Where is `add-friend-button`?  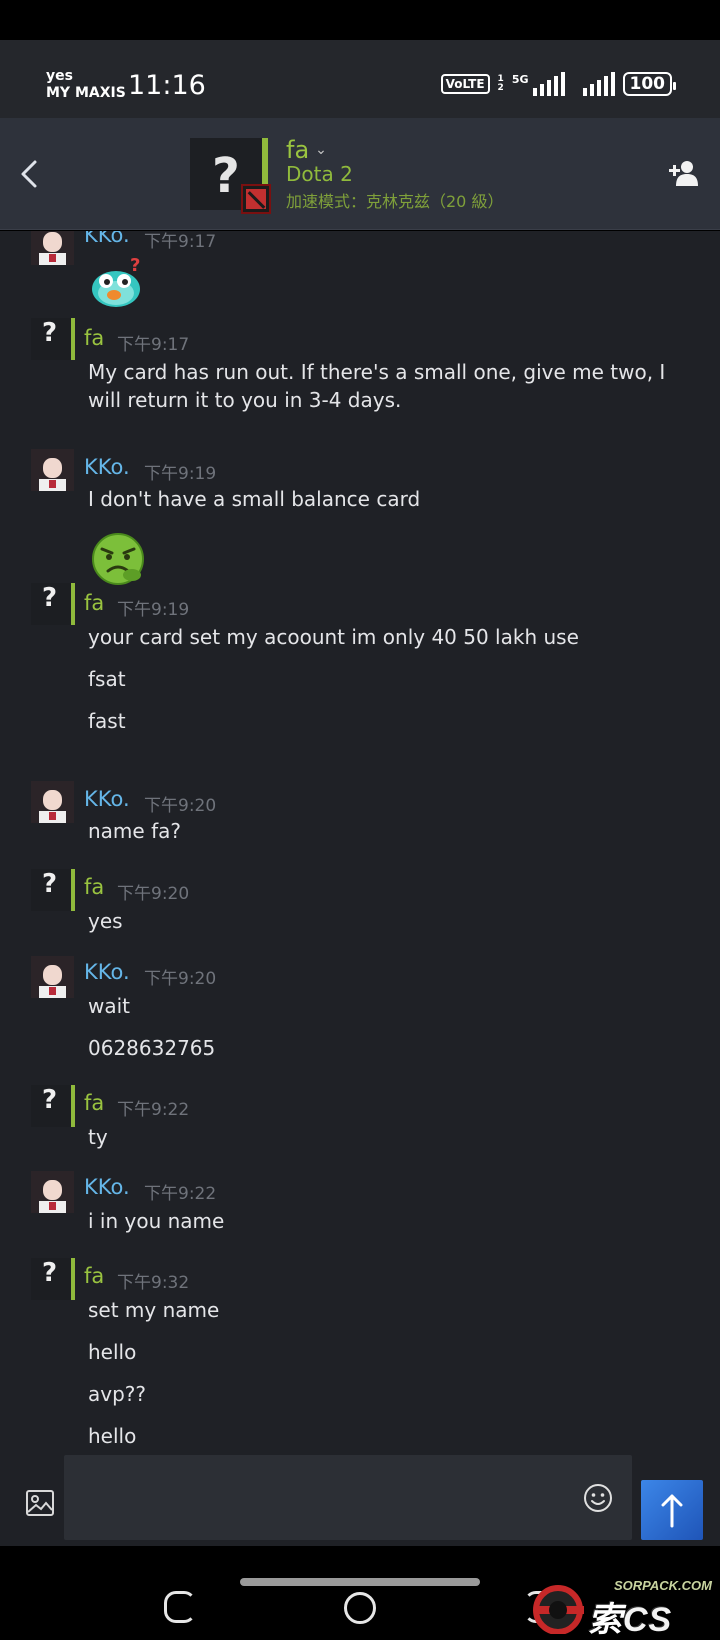
add-friend-button is located at coordinates (683, 173).